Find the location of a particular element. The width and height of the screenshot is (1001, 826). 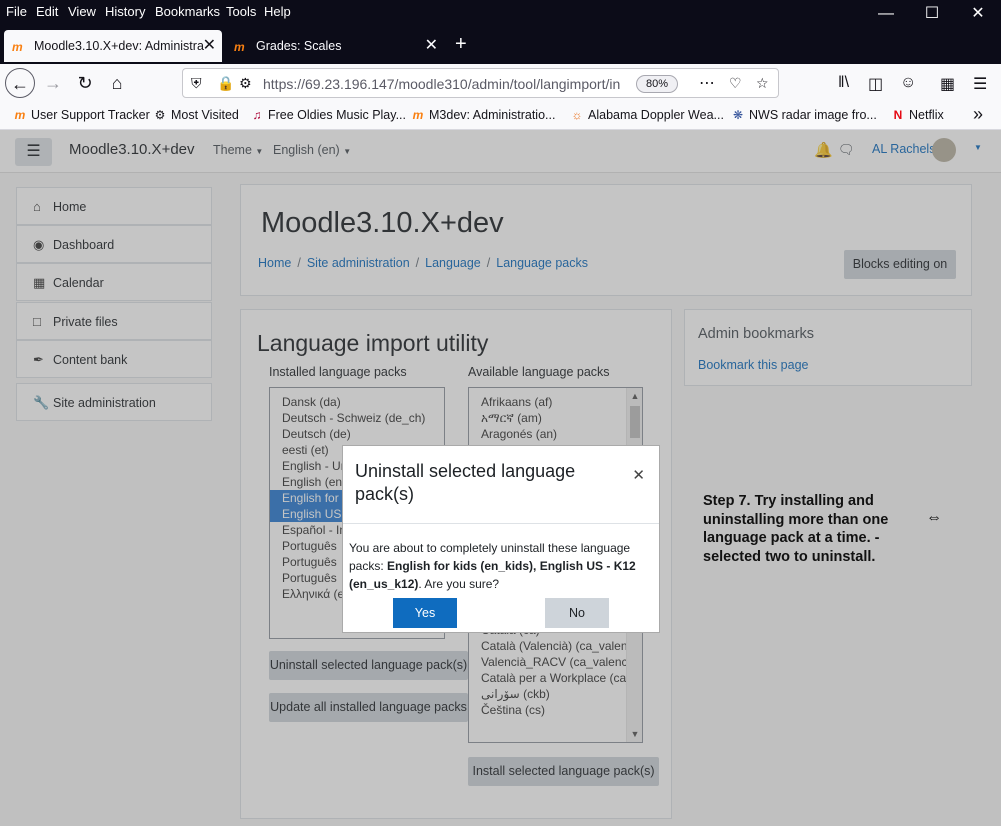

new-tab-icon: + is located at coordinates (461, 44).